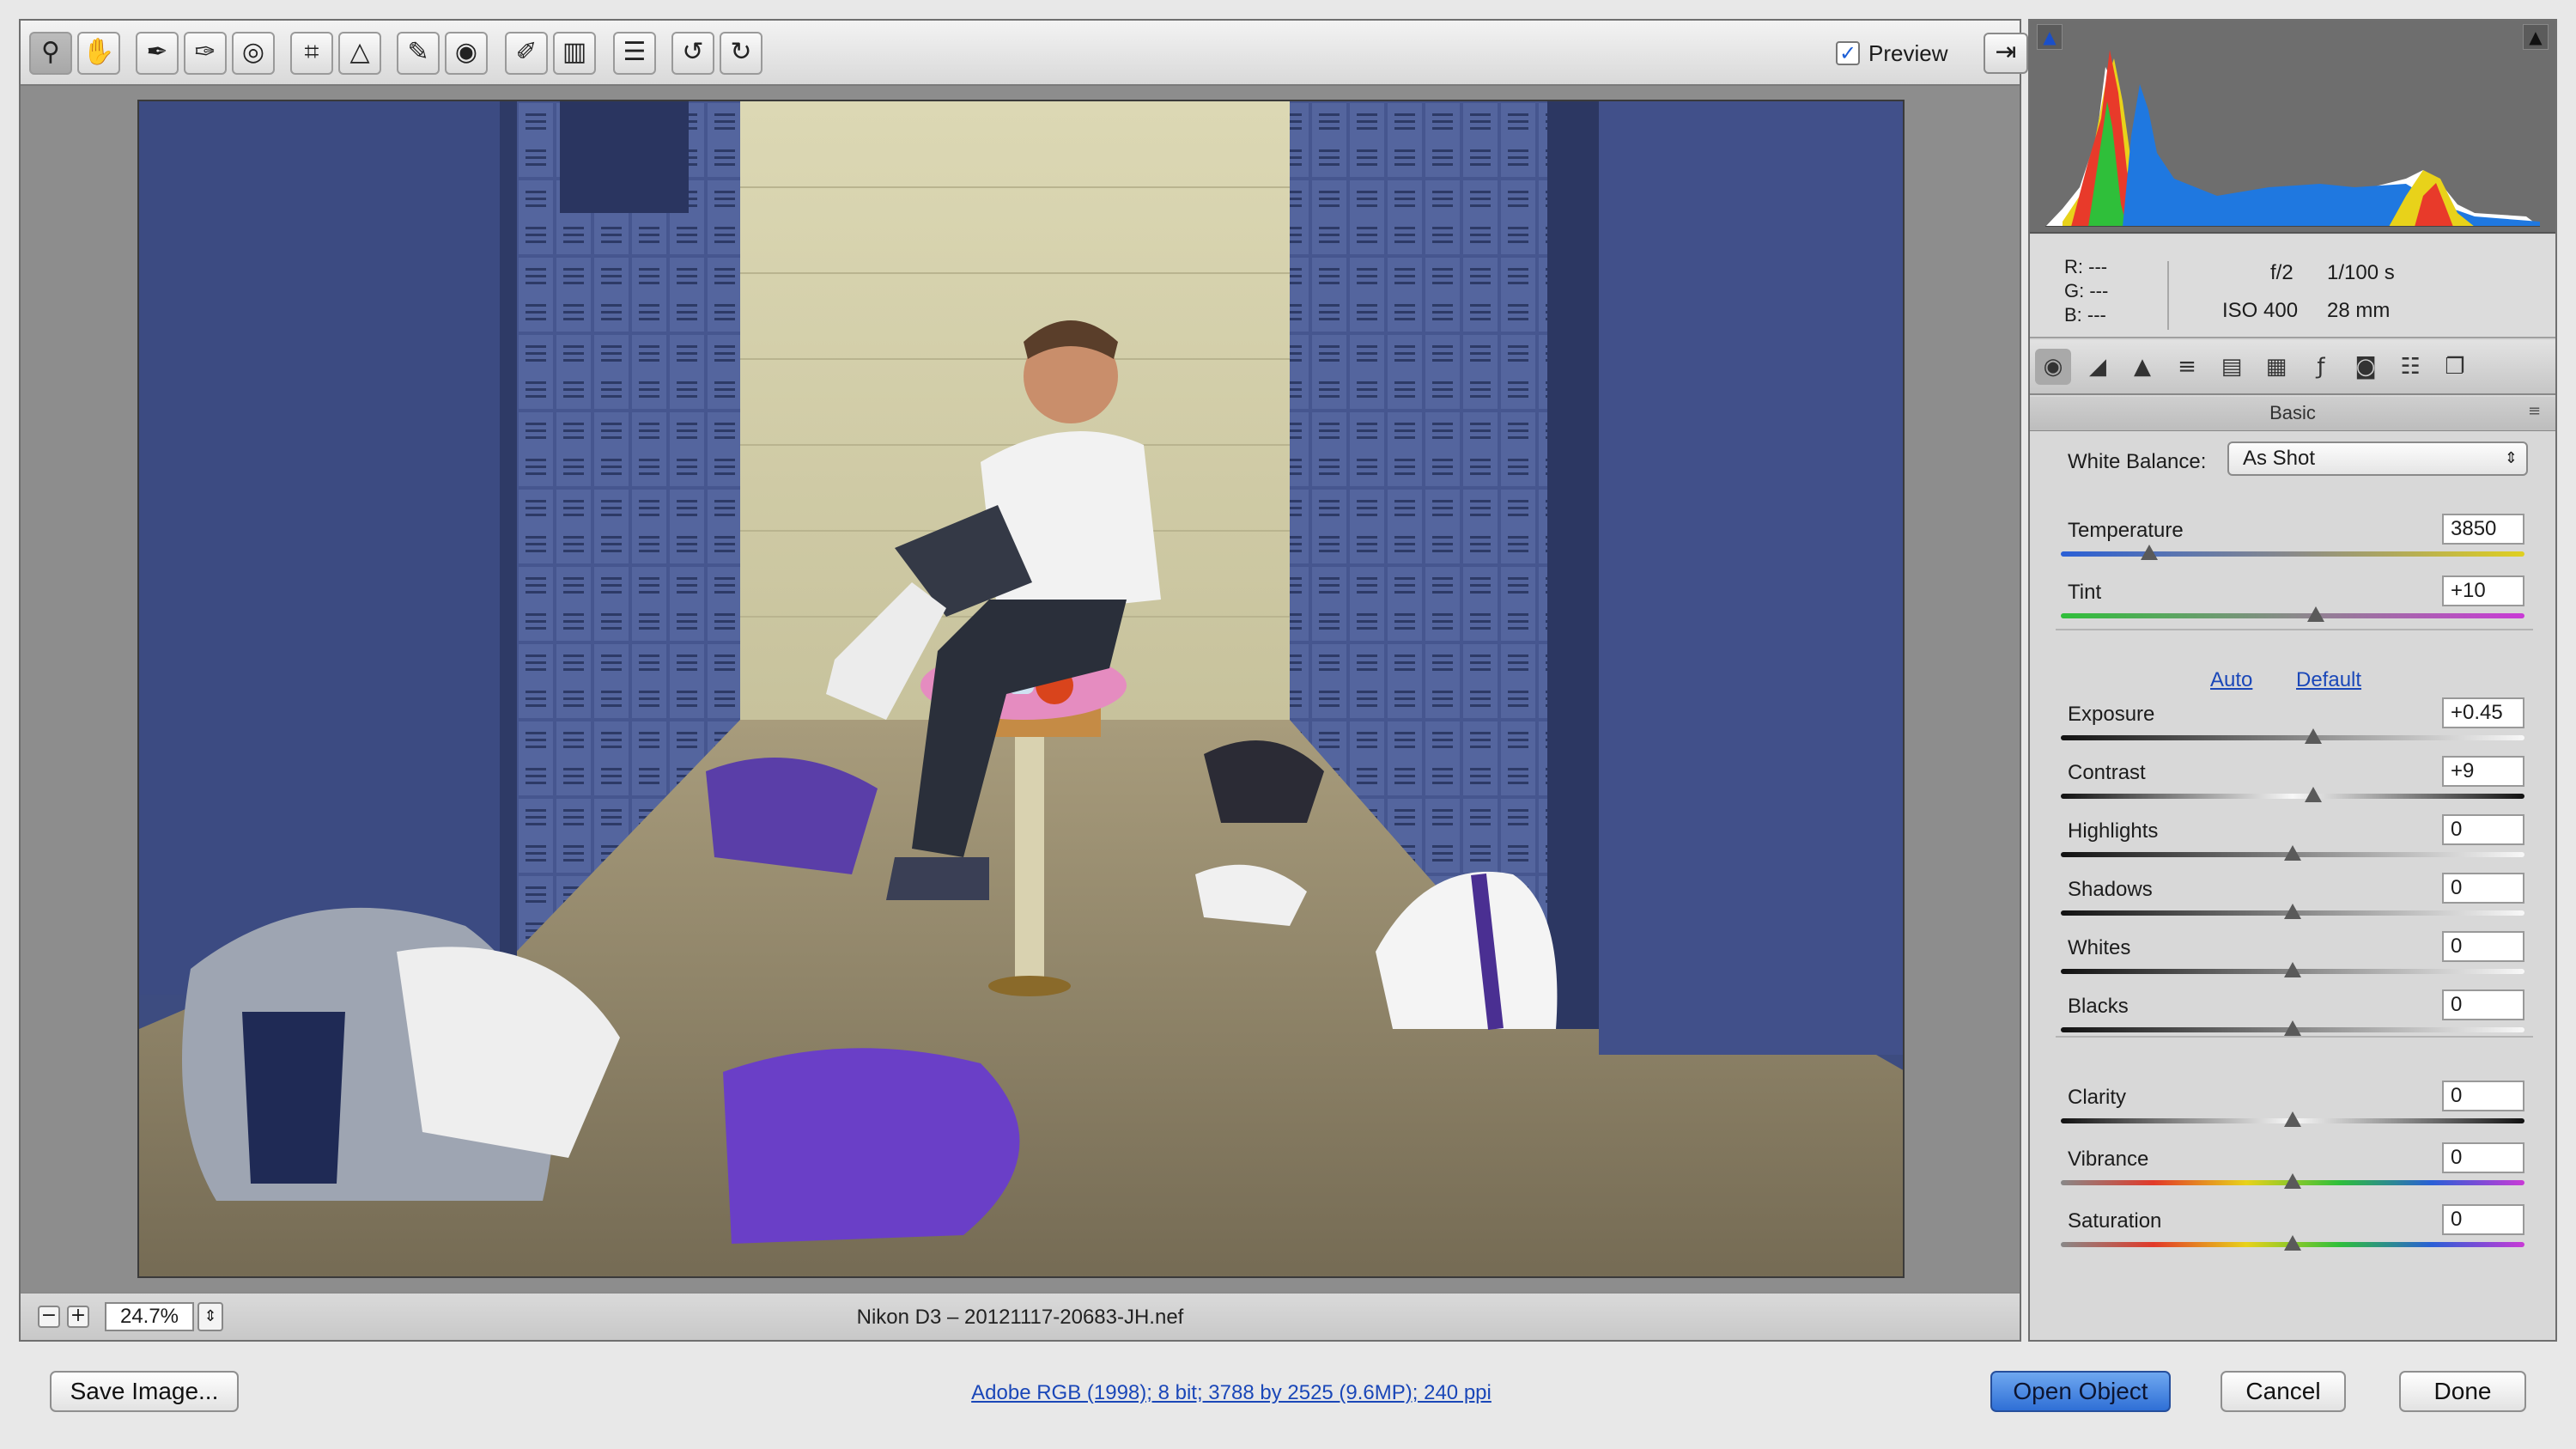 The height and width of the screenshot is (1449, 2576). Describe the element at coordinates (2292, 737) in the screenshot. I see `exposure-track` at that location.